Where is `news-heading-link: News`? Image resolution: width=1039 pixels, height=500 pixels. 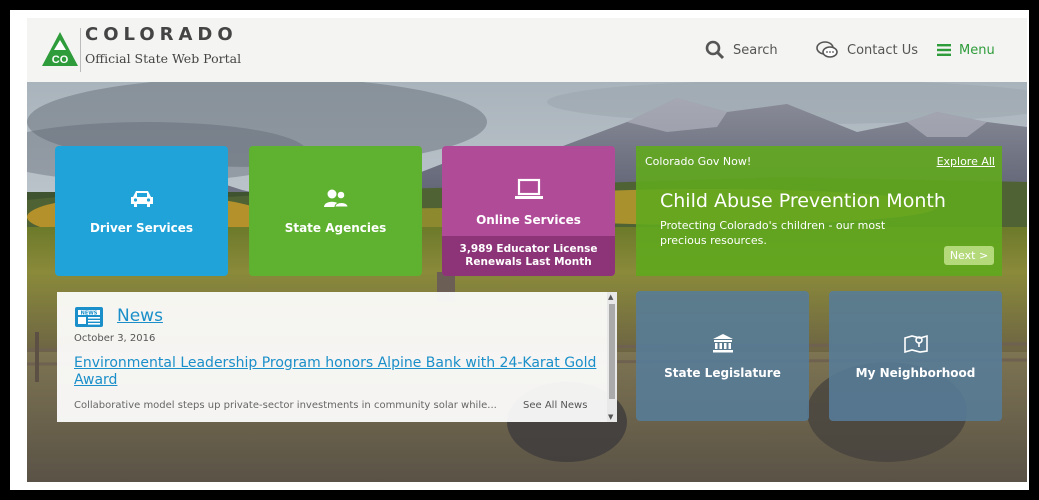 news-heading-link: News is located at coordinates (140, 316).